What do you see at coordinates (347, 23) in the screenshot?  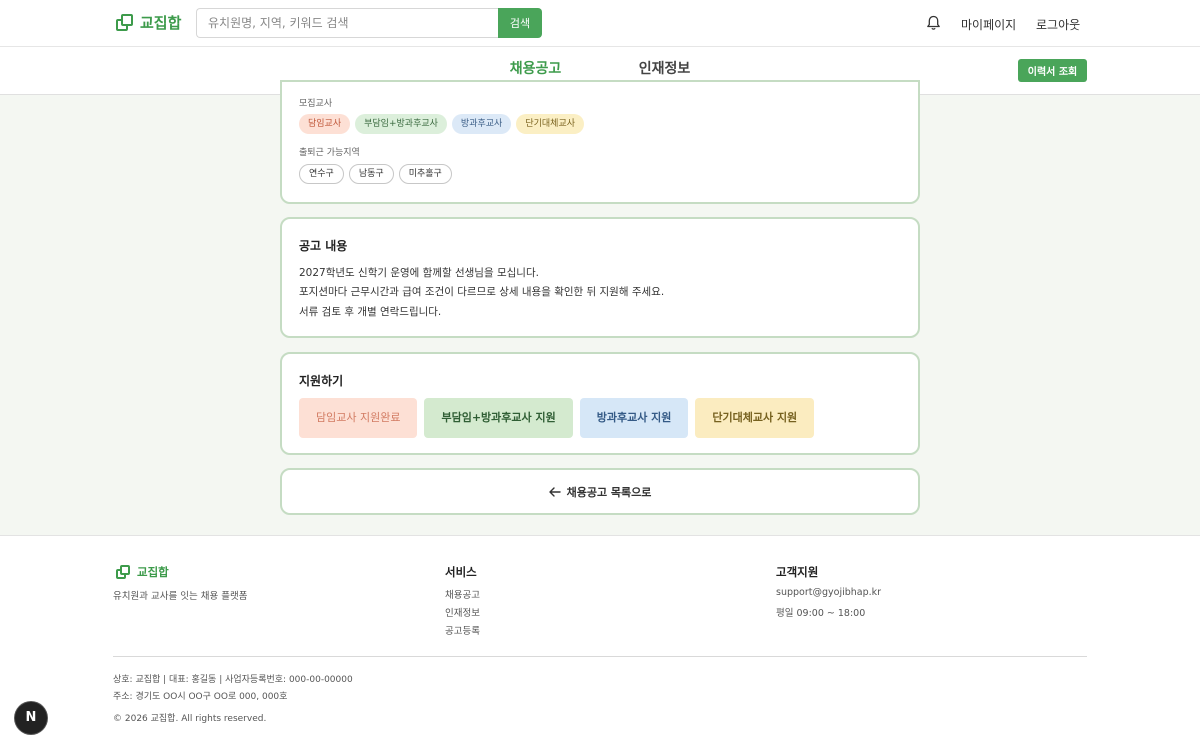 I see `search-input` at bounding box center [347, 23].